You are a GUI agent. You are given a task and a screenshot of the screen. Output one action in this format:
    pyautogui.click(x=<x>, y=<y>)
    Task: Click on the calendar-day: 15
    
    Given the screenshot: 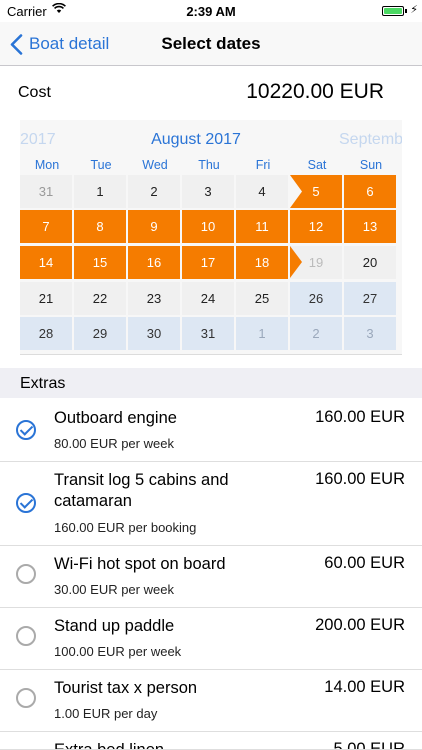 What is the action you would take?
    pyautogui.click(x=100, y=262)
    